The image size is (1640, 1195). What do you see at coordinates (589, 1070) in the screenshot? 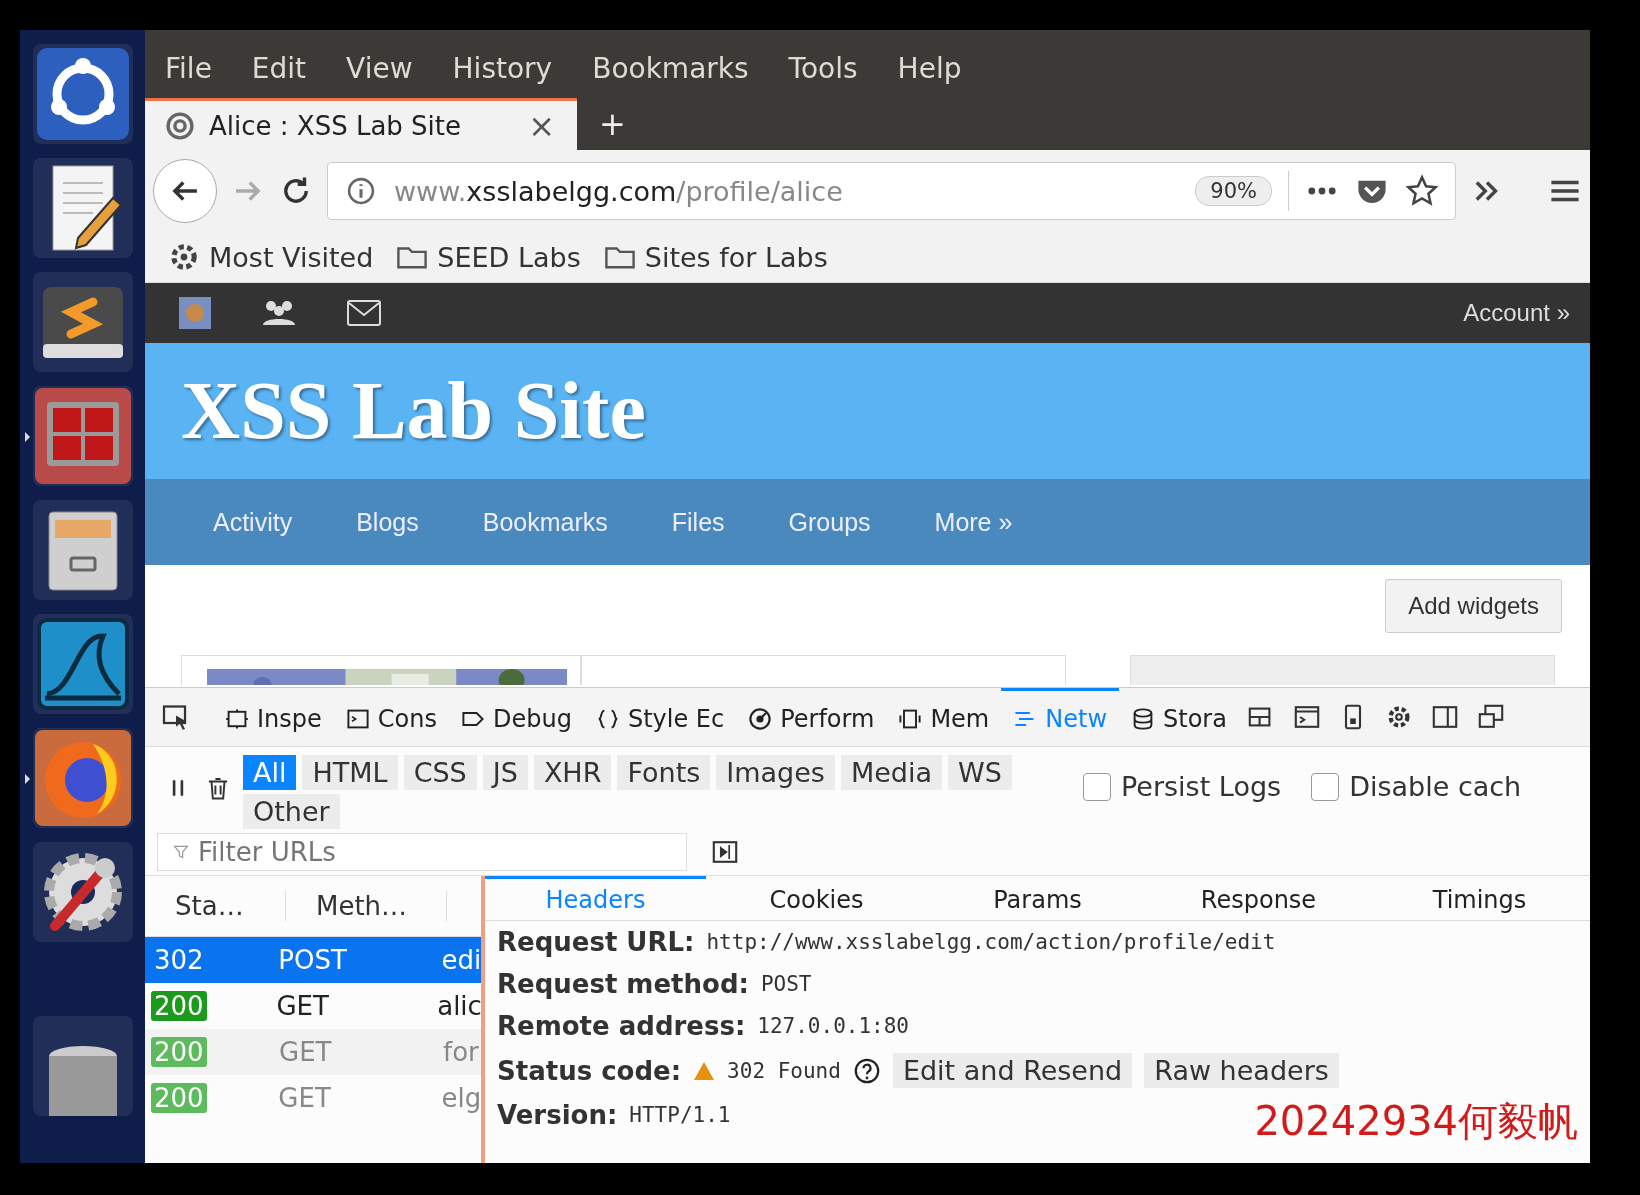
I see `header-label: Status code:` at bounding box center [589, 1070].